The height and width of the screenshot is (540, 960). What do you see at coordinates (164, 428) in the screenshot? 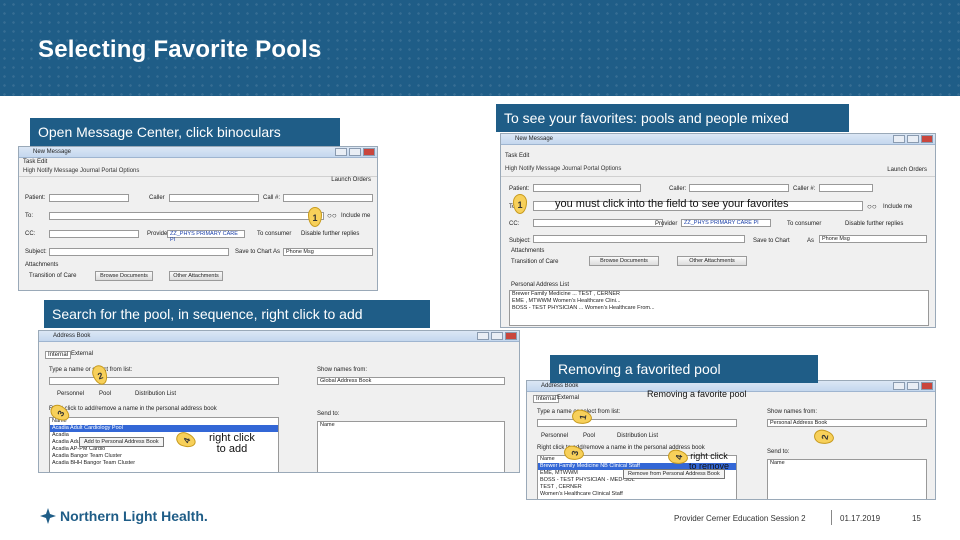
I see `list-item: Acadia Adult Cardiology Pool` at bounding box center [164, 428].